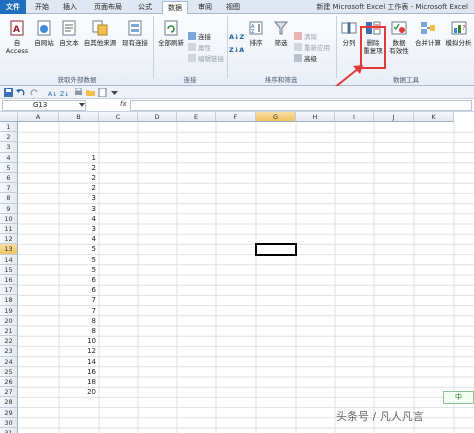  Describe the element at coordinates (9, 147) in the screenshot. I see `row-header-3: 3` at that location.